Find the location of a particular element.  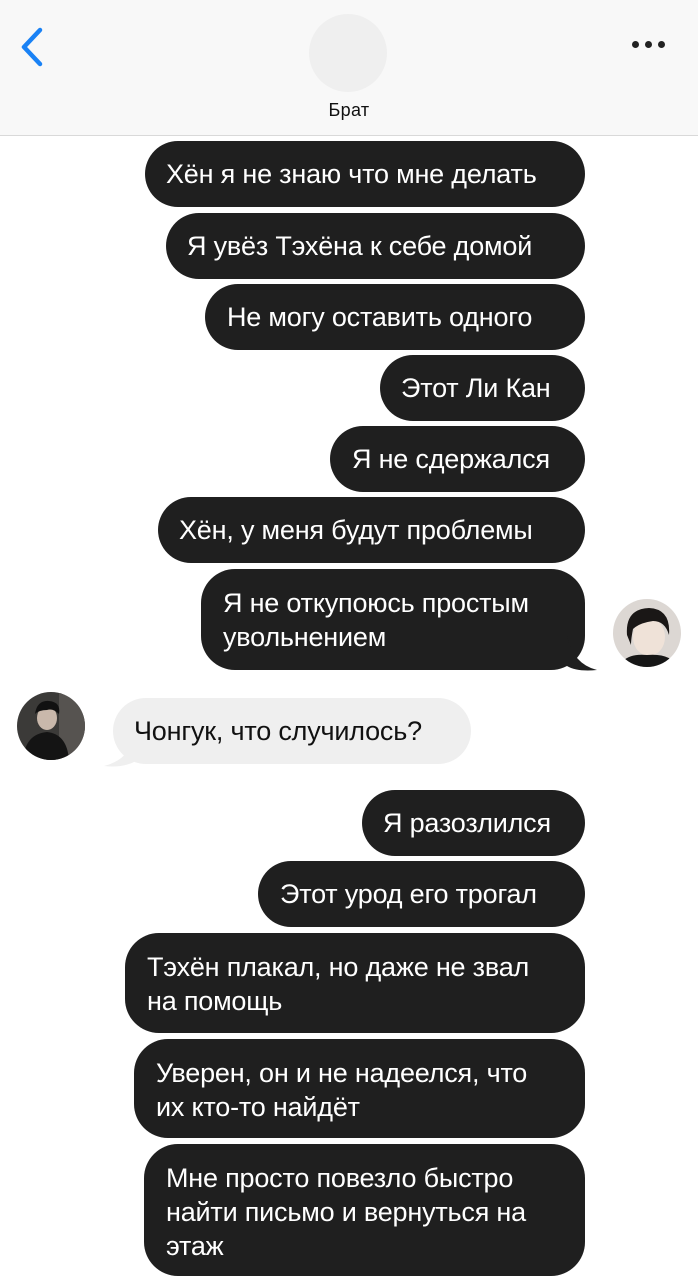

message-bubble-outgoing: Хён, у меня будут проблемы is located at coordinates (371, 530).